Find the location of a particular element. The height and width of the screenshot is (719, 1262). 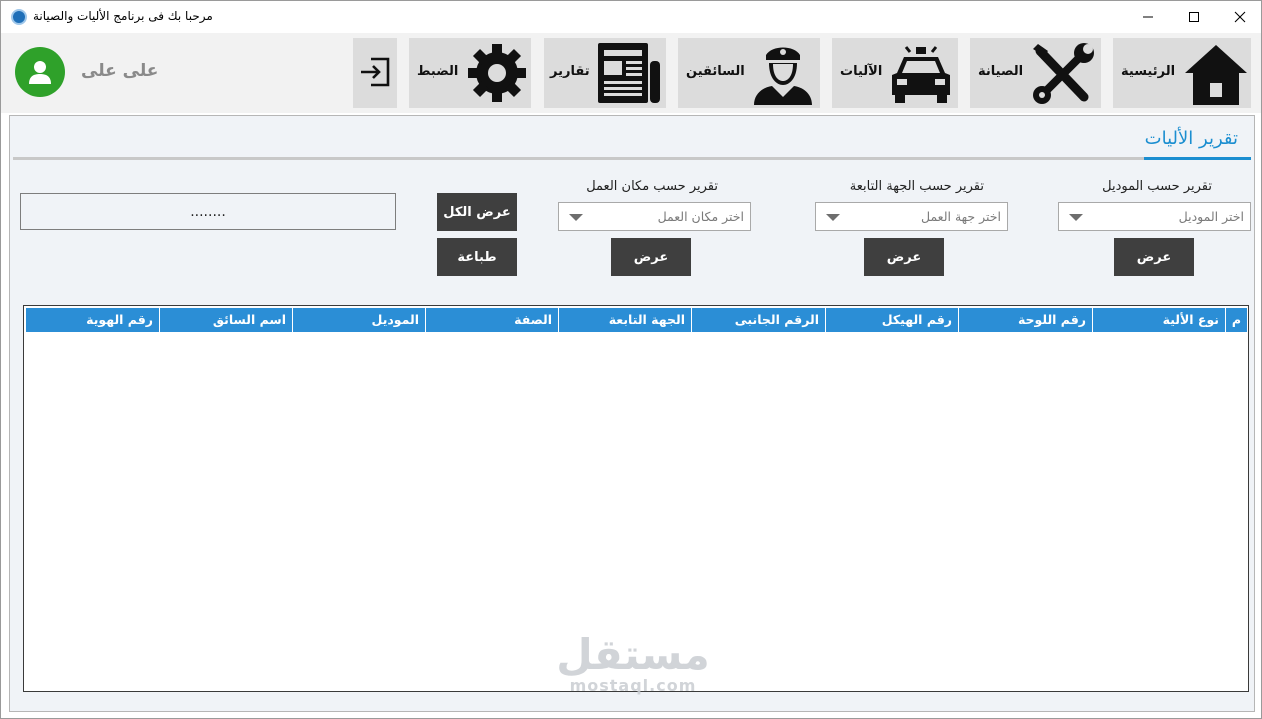

logout-button is located at coordinates (375, 73).